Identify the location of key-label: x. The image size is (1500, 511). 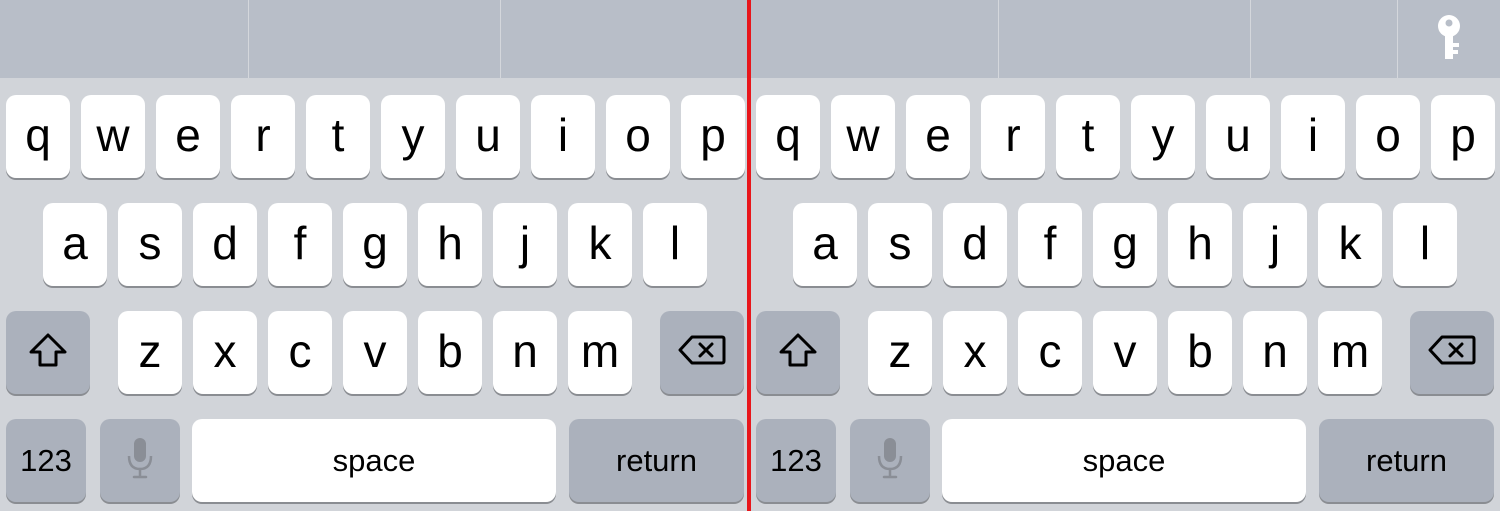
(975, 350).